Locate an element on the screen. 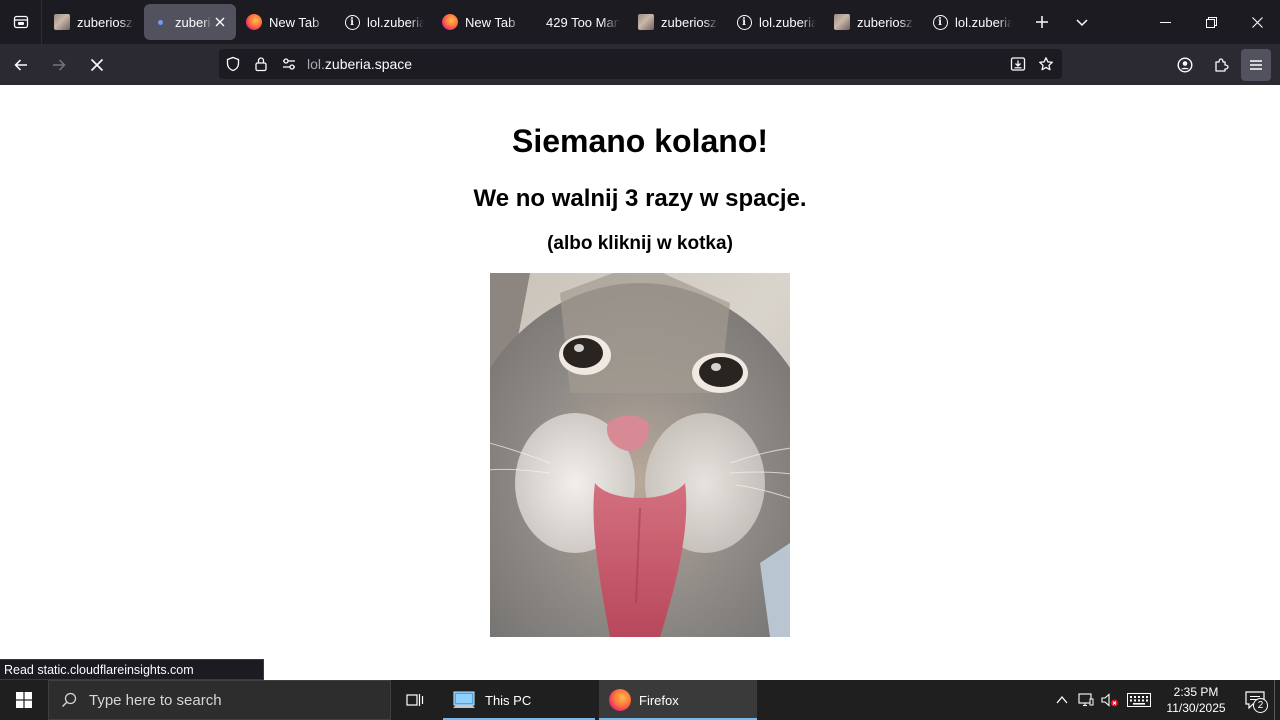  account-icon is located at coordinates (1185, 64).